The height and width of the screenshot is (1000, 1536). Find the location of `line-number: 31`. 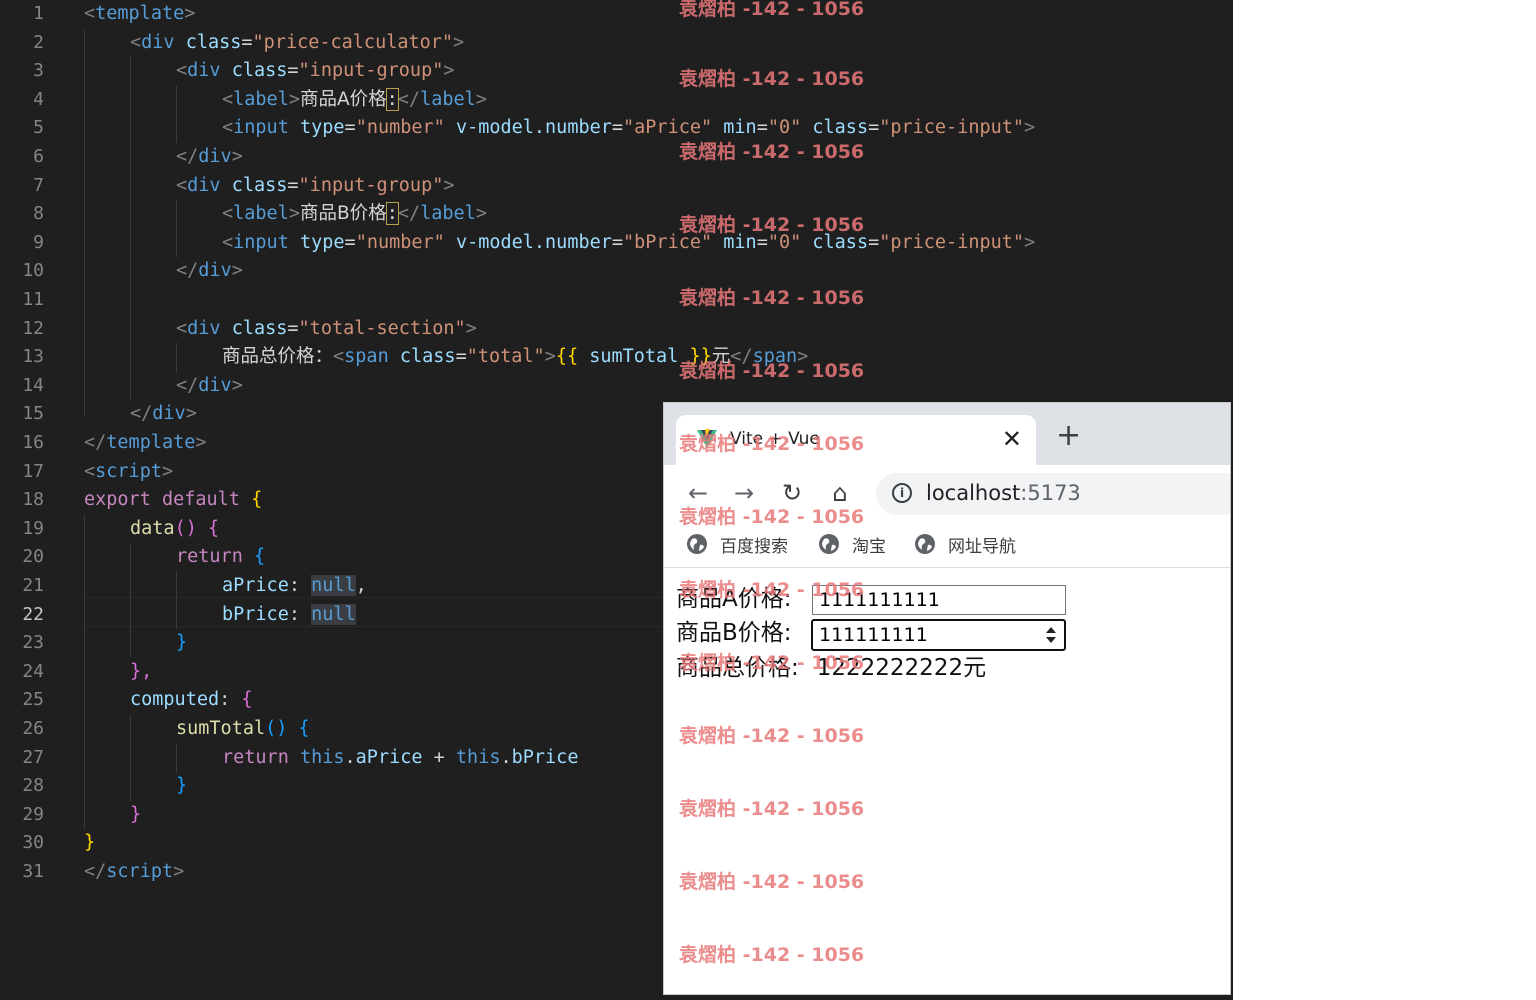

line-number: 31 is located at coordinates (33, 871).